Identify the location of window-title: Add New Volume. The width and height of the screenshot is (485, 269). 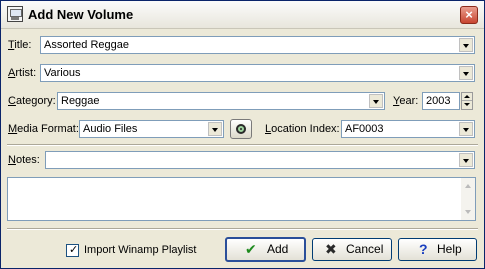
(81, 14).